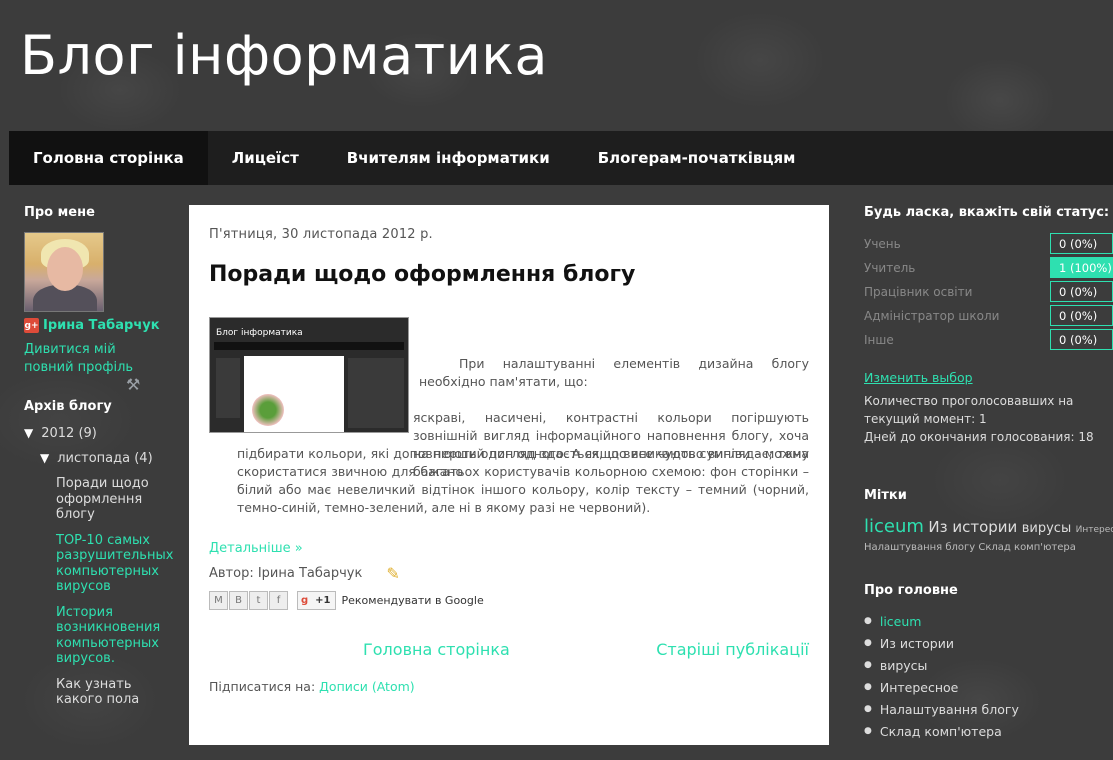 This screenshot has width=1113, height=760. I want to click on tag-link: Из истории, so click(972, 527).